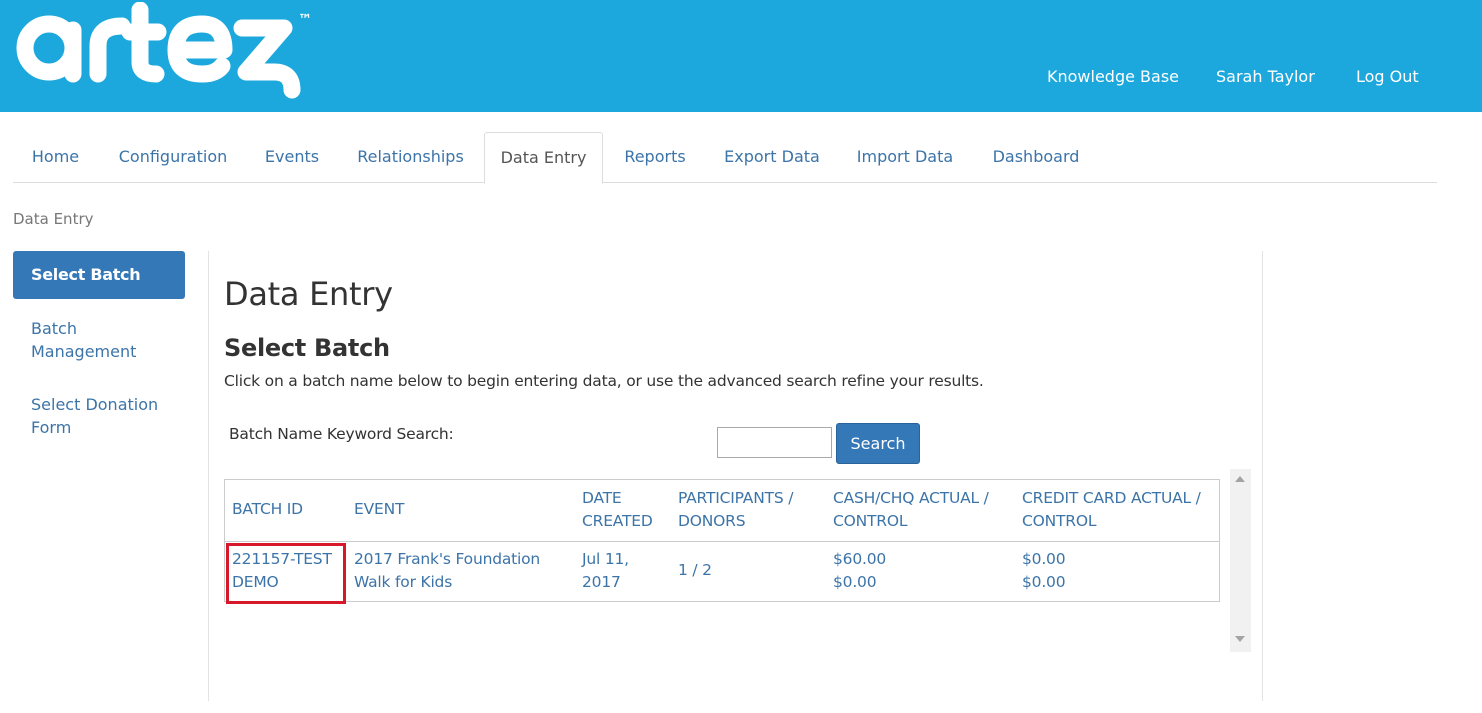  Describe the element at coordinates (736, 498) in the screenshot. I see `header-line: PARTICIPANTS /` at that location.